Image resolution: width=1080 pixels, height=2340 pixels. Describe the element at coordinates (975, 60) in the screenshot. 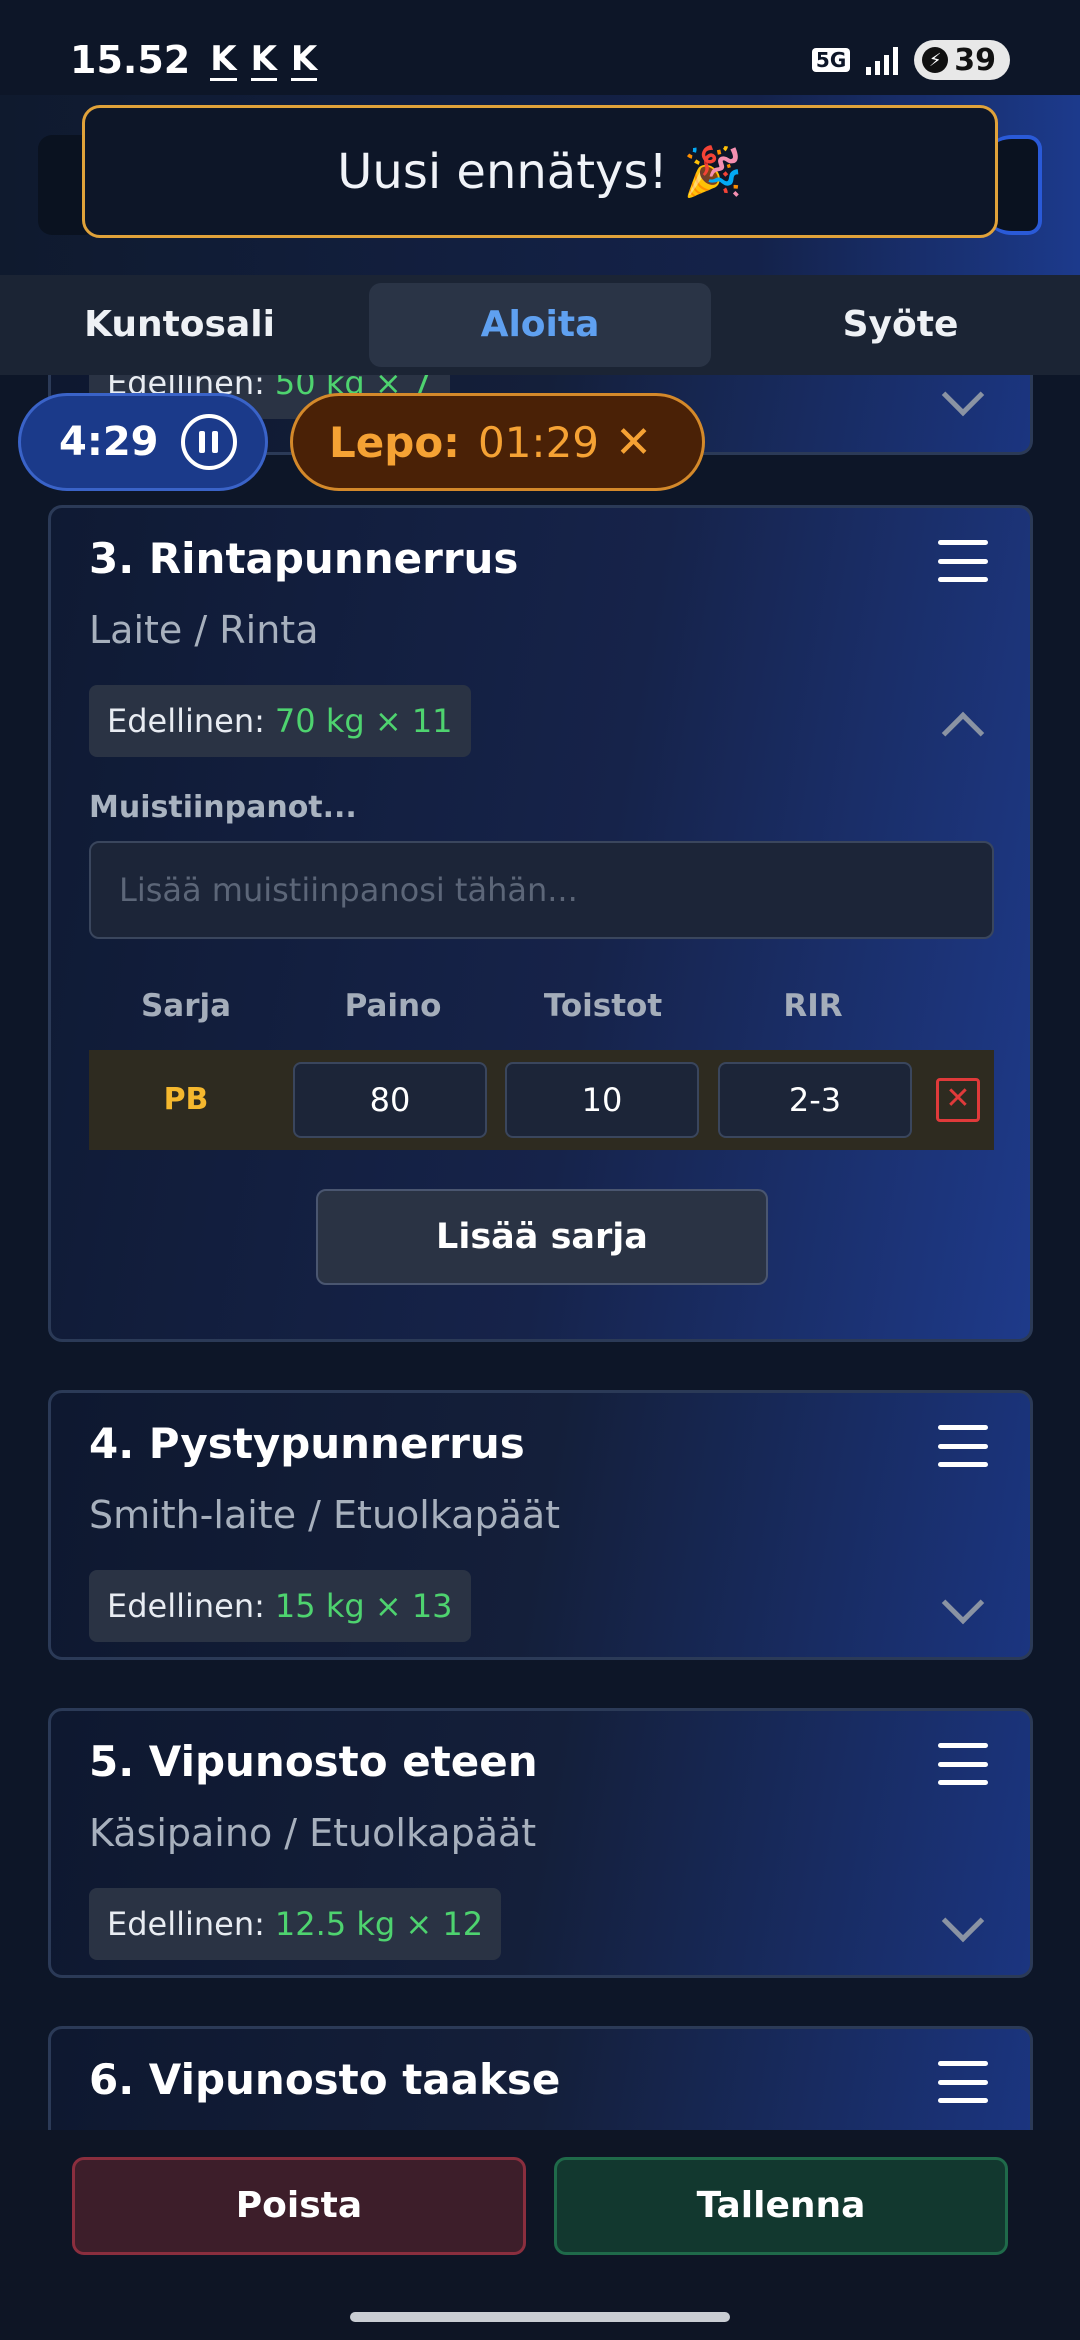

I see `battery-level: 39` at that location.